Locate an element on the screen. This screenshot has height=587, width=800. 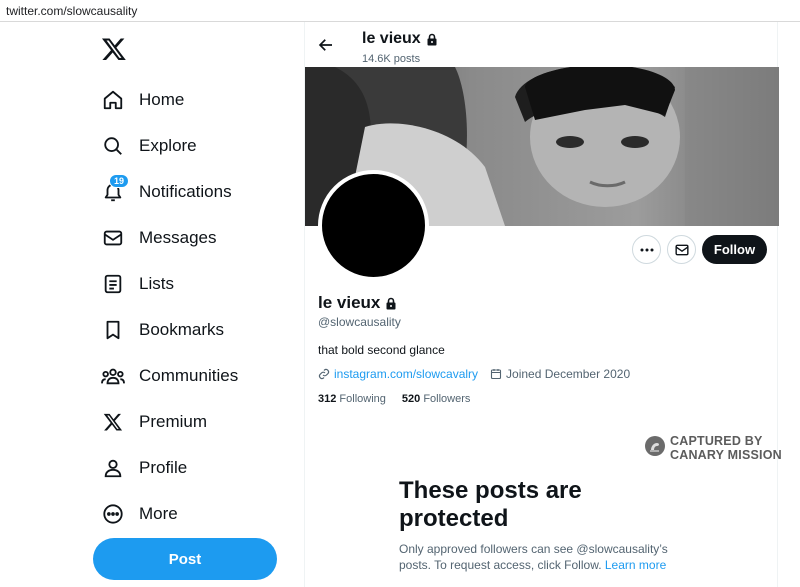
sidebar-item-label: Explore is located at coordinates (168, 145).